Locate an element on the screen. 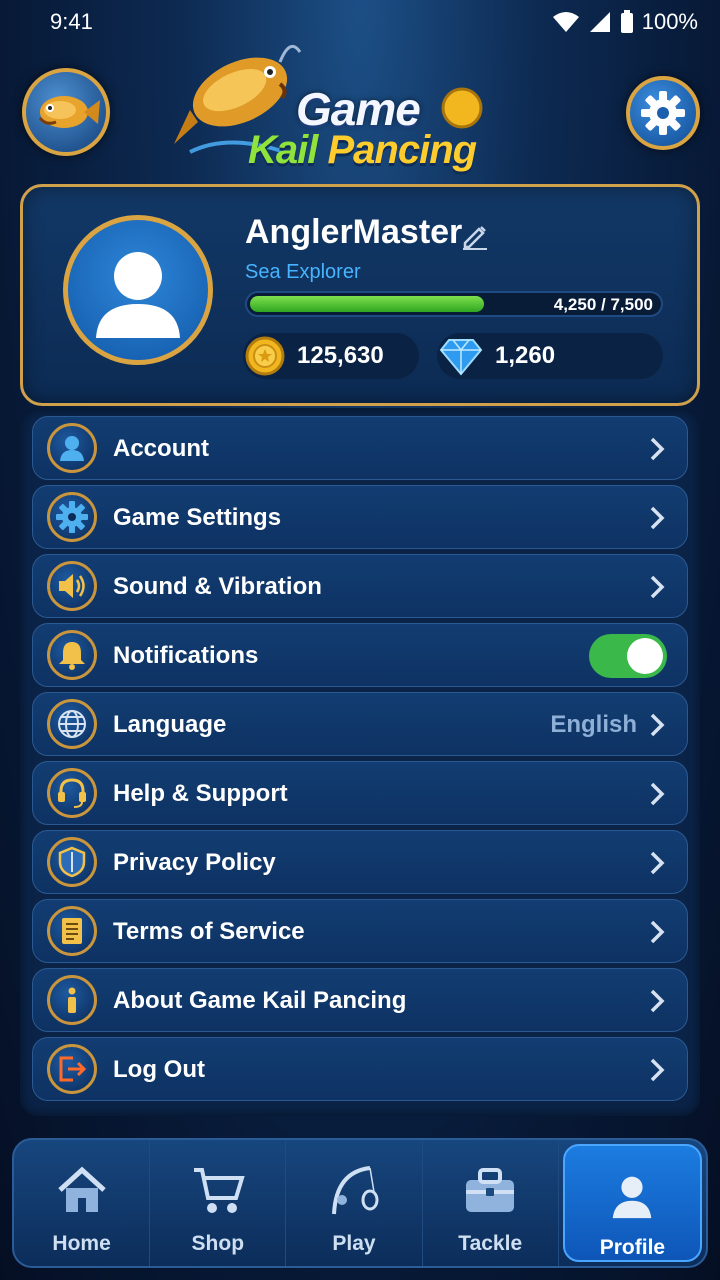 This screenshot has width=720, height=1280. menu-label: Sound & Vibration is located at coordinates (217, 586).